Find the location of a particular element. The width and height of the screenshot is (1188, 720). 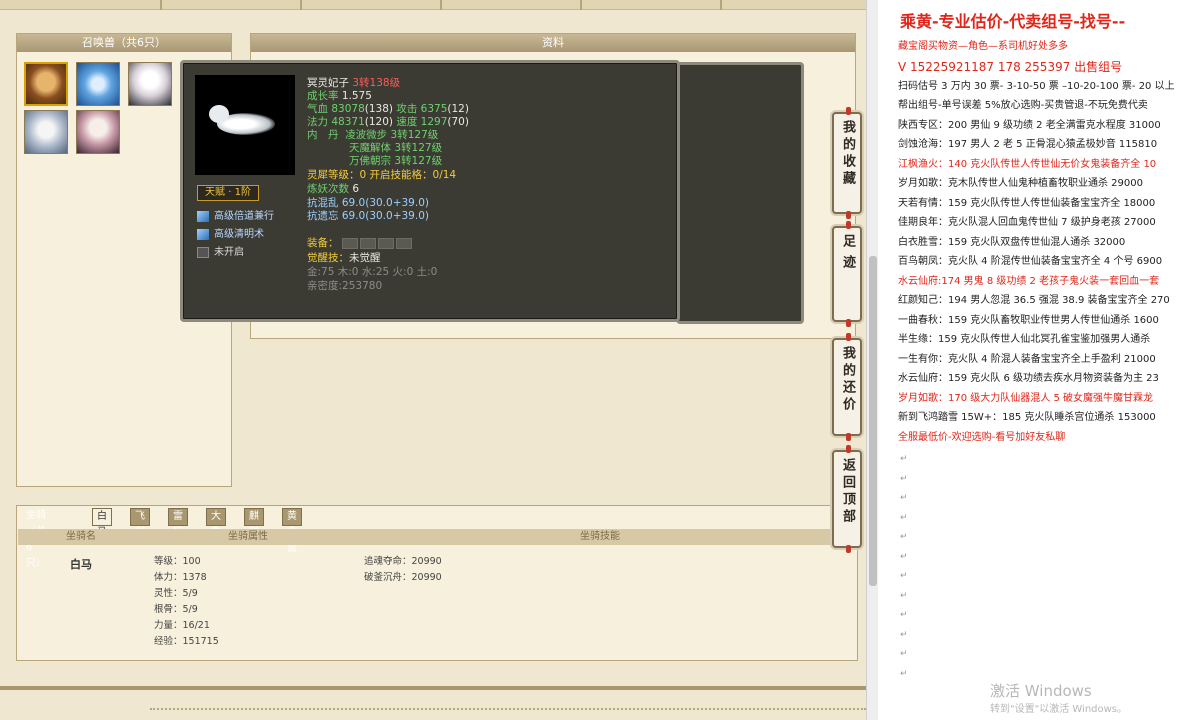

doc-line: 新到飞鸿踏雪 15W+：185 克火队睡杀宫位通杀 153000 is located at coordinates (1027, 417).